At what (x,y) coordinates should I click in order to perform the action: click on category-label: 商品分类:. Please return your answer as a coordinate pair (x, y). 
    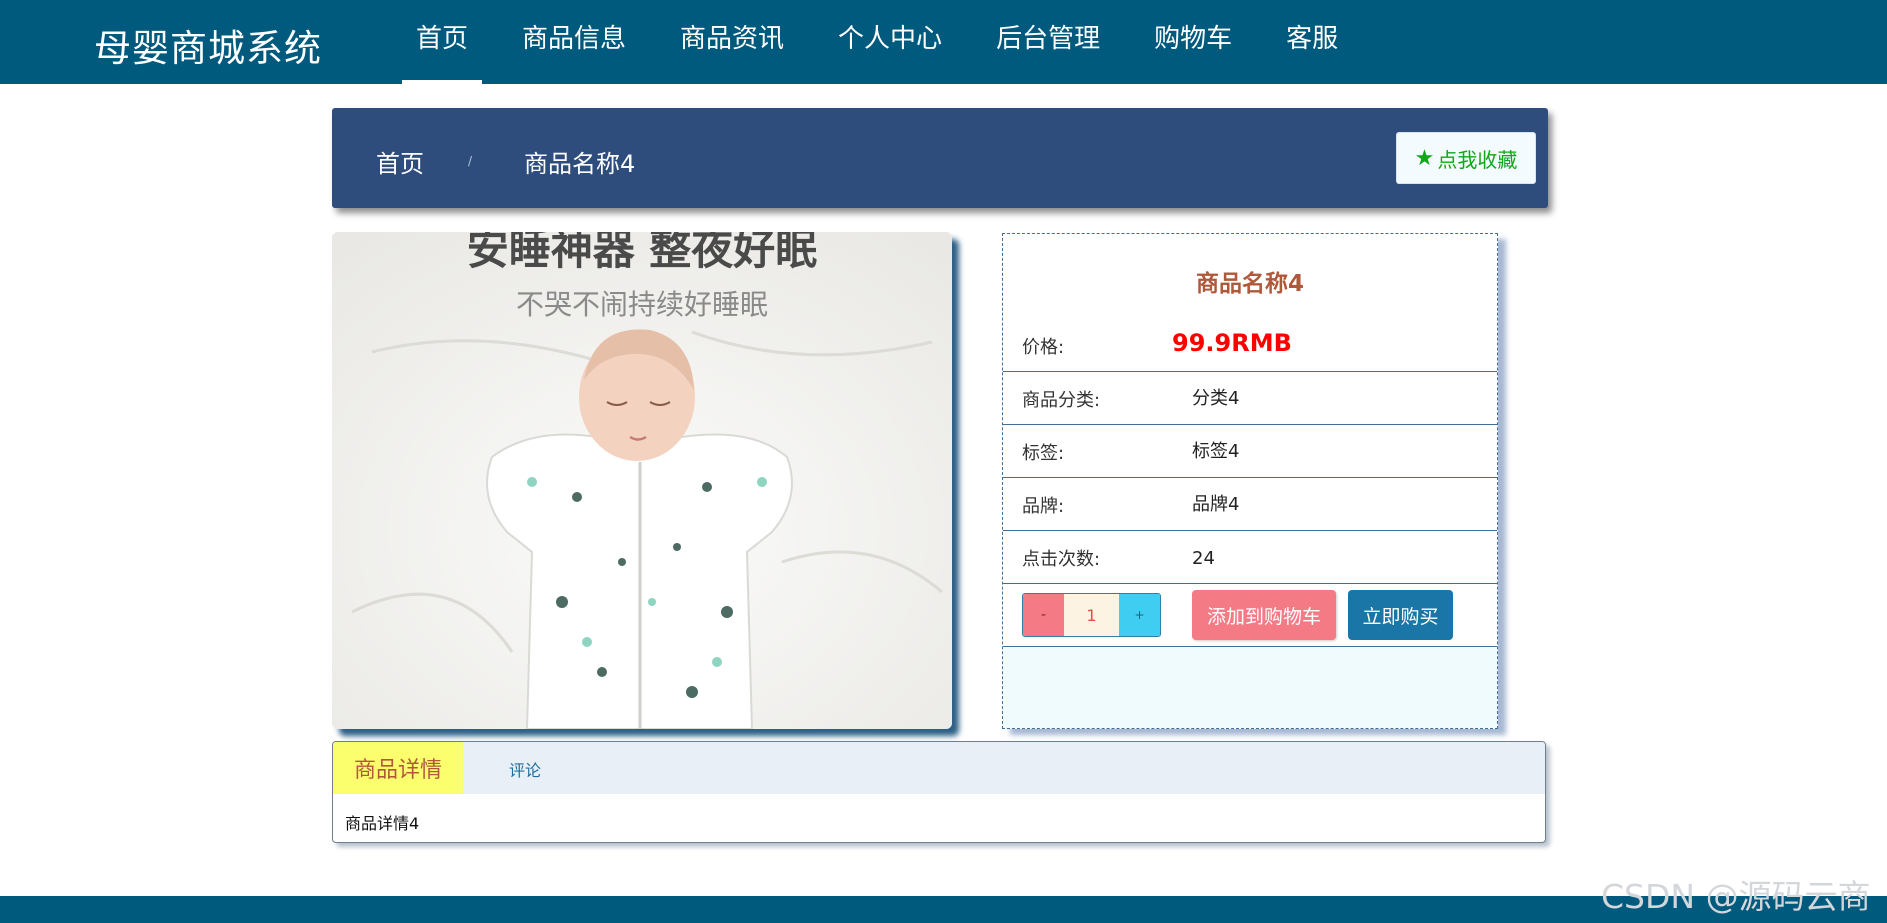
    Looking at the image, I should click on (1061, 400).